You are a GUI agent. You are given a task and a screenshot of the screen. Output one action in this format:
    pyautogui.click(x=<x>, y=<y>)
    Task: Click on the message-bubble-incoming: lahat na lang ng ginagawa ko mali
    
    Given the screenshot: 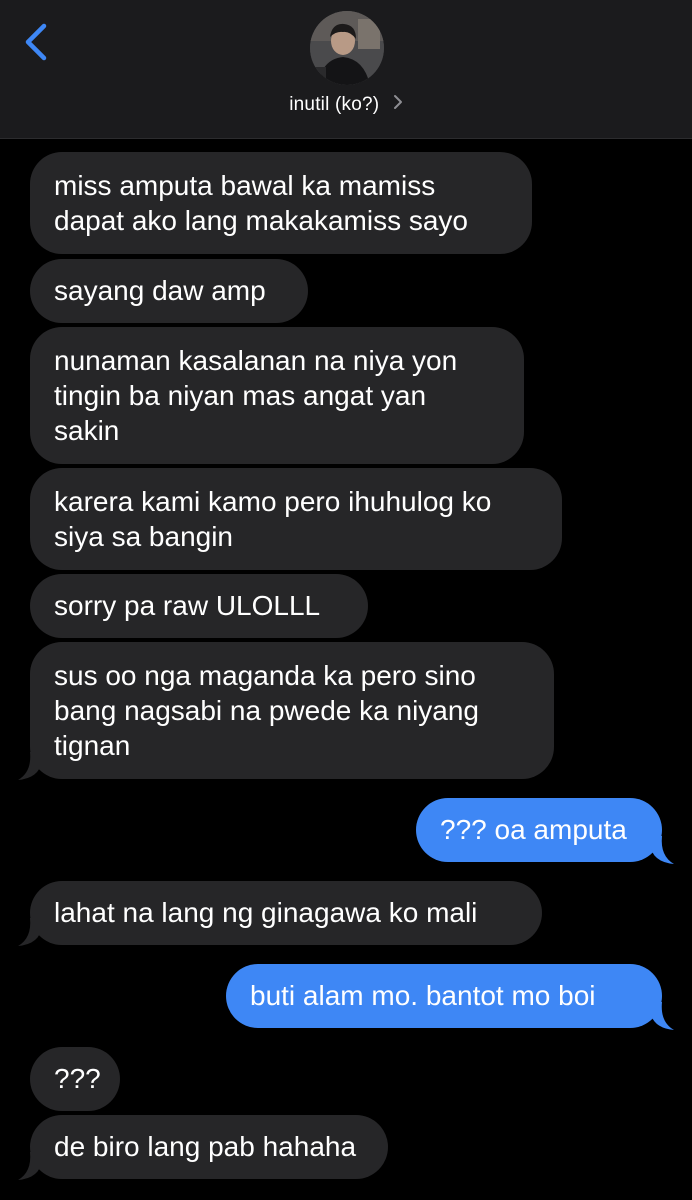 What is the action you would take?
    pyautogui.click(x=286, y=913)
    